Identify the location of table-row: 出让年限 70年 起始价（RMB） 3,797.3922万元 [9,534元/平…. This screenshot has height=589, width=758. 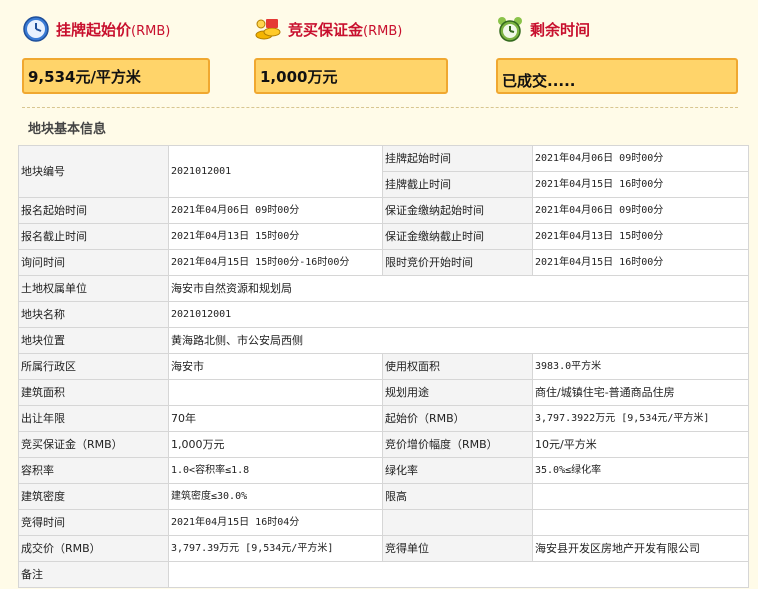
(383, 418).